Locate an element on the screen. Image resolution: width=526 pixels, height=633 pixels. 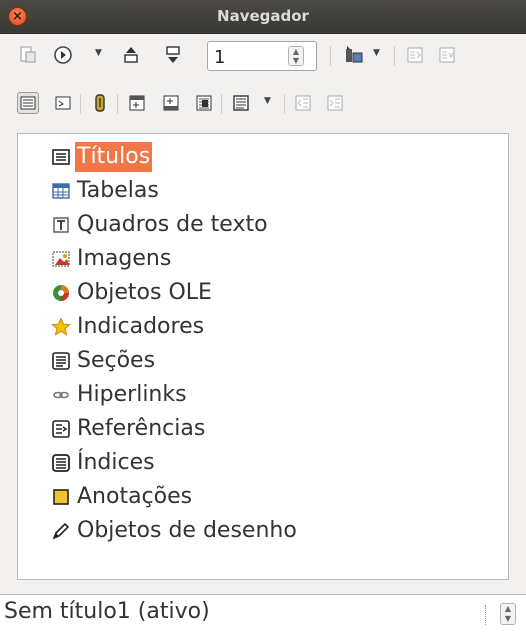
tree-item-label: Índices is located at coordinates (116, 462).